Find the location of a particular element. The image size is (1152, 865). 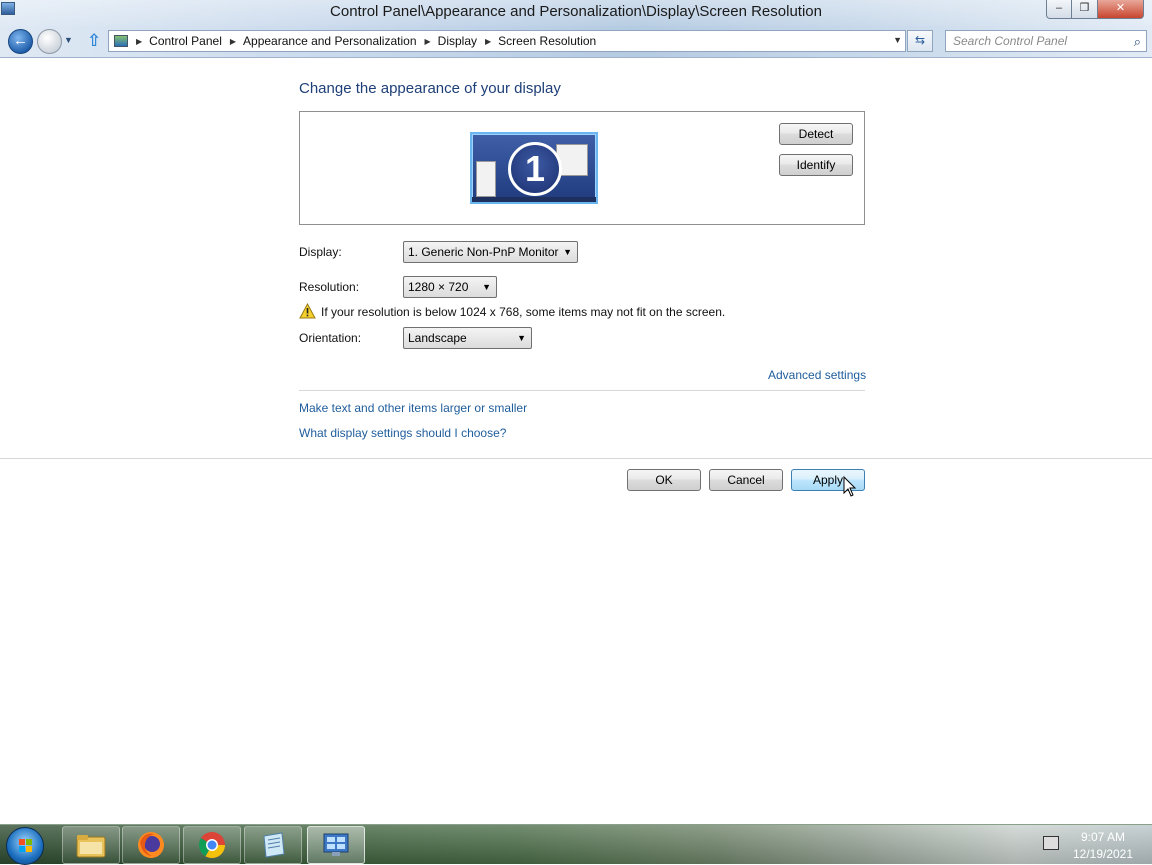

search-placeholder: Search Control Panel is located at coordinates (1010, 41).